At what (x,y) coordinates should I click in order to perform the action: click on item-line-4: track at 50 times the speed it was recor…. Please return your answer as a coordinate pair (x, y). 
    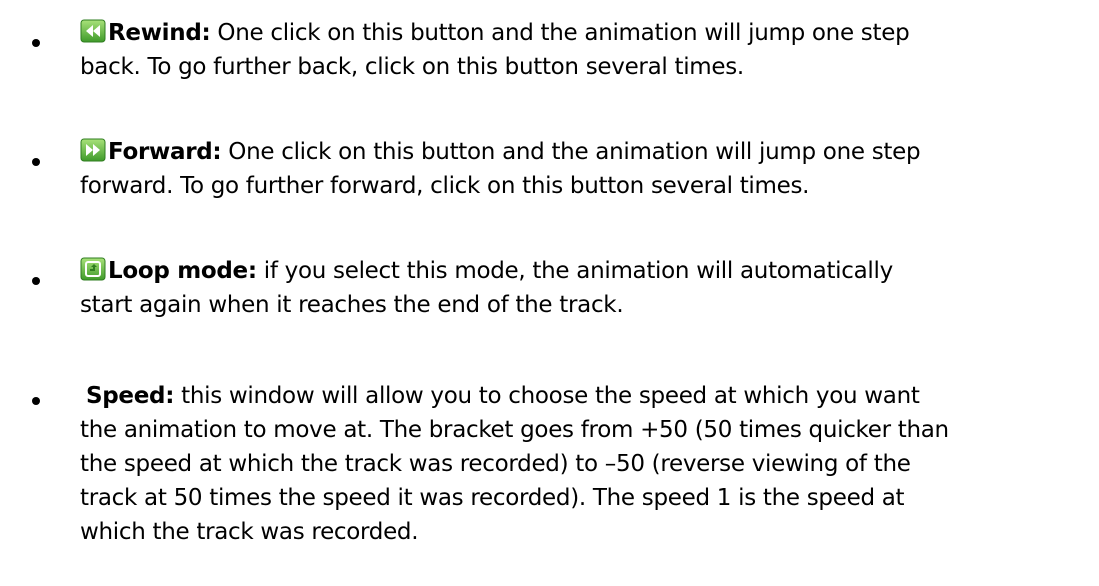
    Looking at the image, I should click on (492, 498).